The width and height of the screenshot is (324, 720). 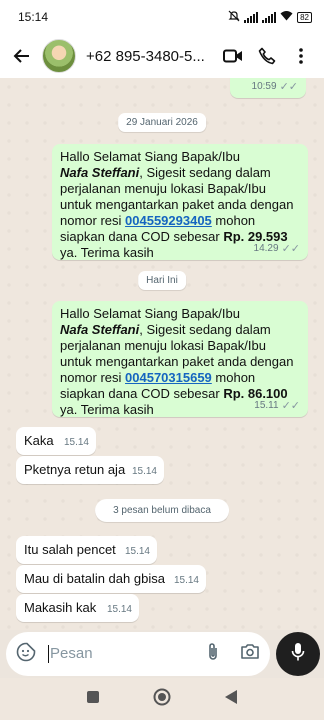 What do you see at coordinates (162, 510) in the screenshot?
I see `unread-messages-banner: 3 pesan belum dibaca` at bounding box center [162, 510].